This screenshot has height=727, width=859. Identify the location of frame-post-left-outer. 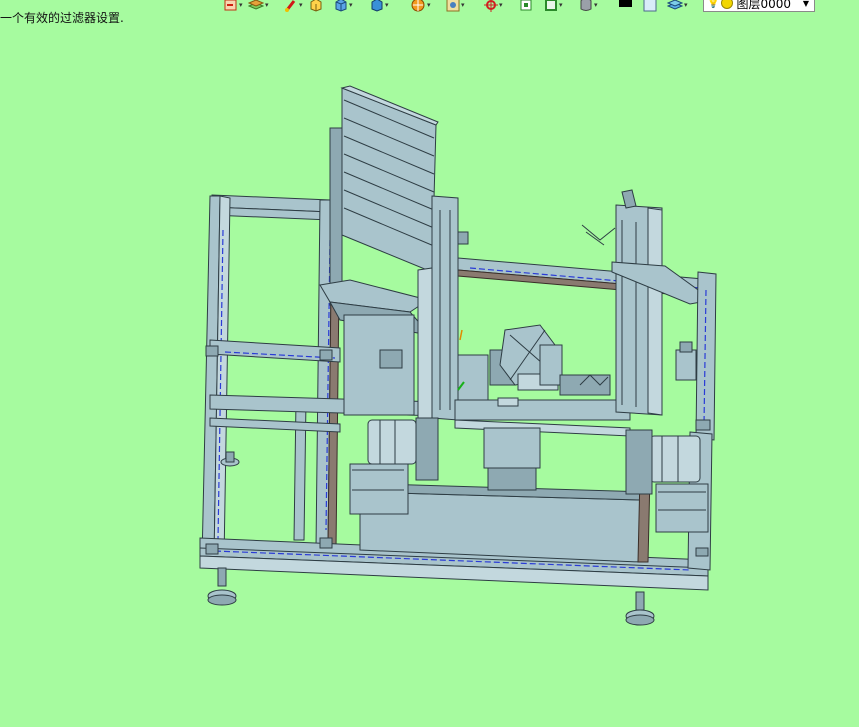
(216, 378).